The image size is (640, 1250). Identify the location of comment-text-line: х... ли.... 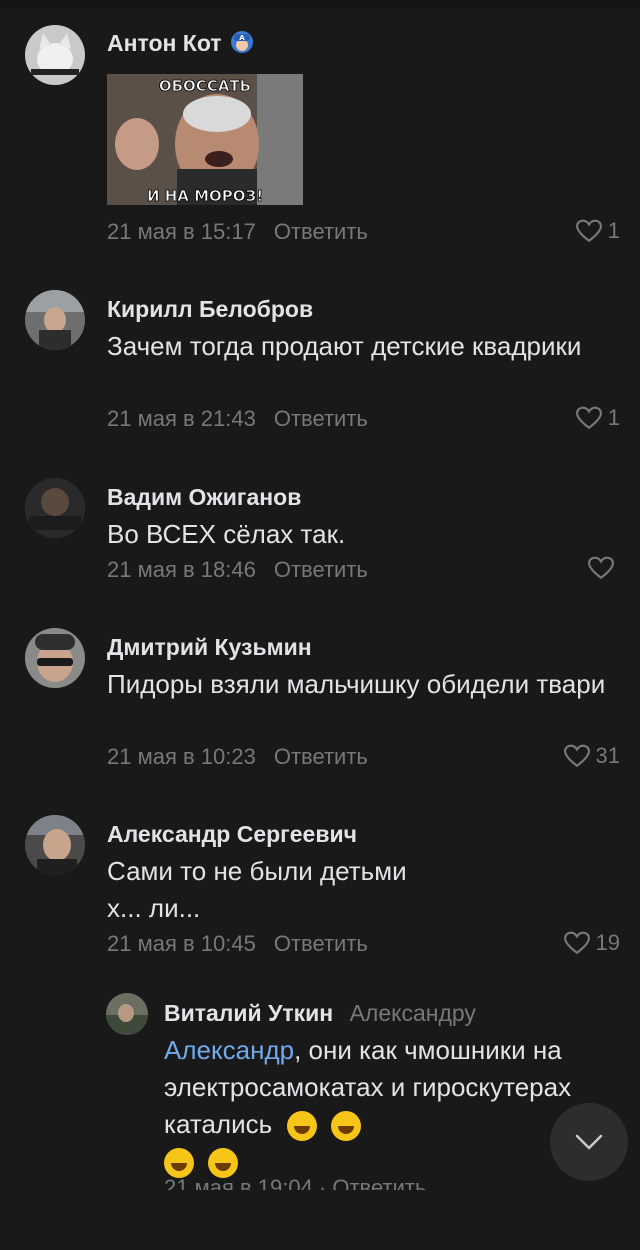
(154, 908).